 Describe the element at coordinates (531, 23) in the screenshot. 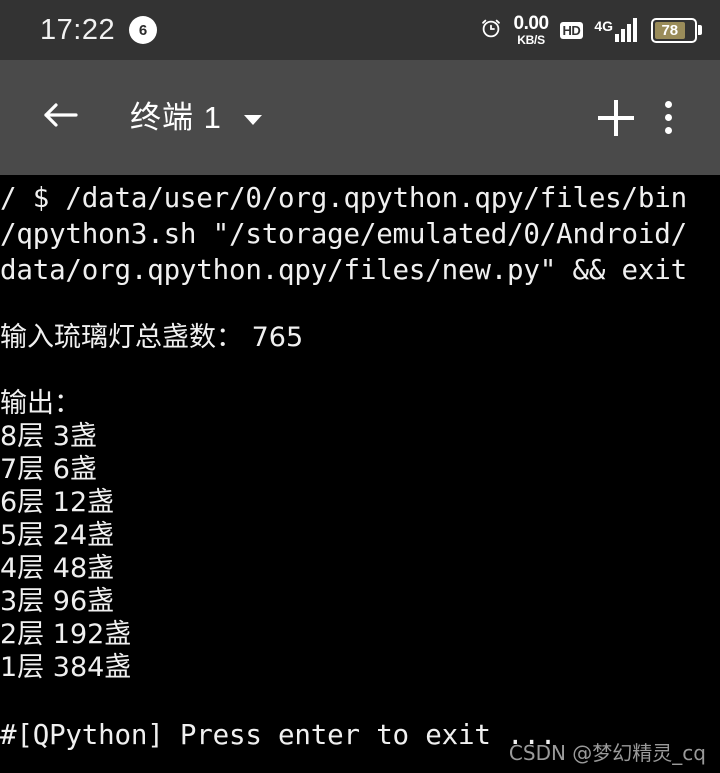

I see `network-speed-value: 0.00` at that location.